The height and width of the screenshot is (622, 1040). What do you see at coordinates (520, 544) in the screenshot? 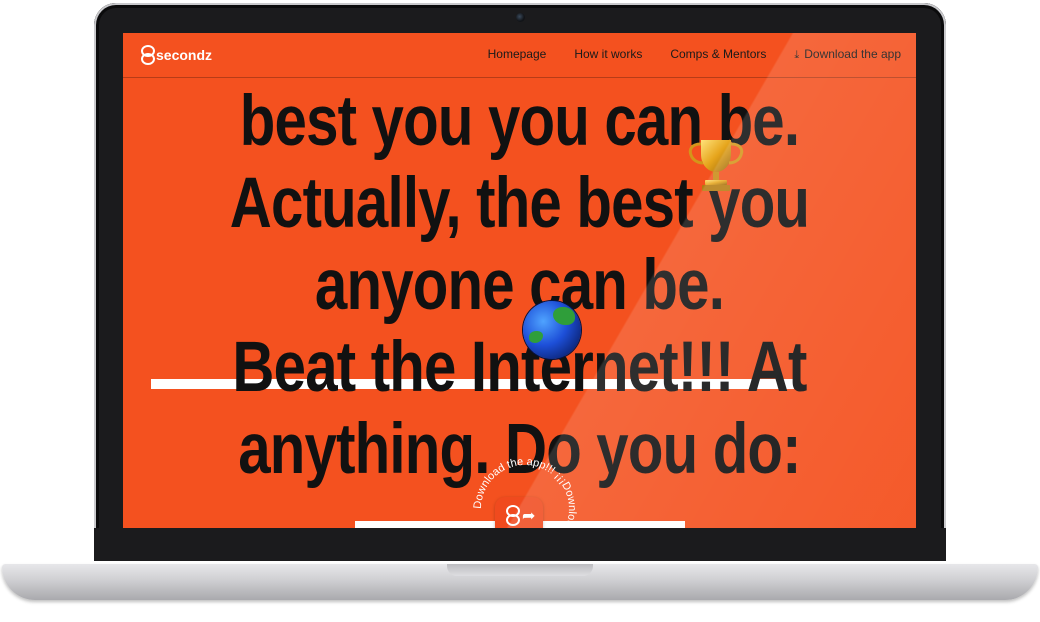
I see `laptop-chin` at bounding box center [520, 544].